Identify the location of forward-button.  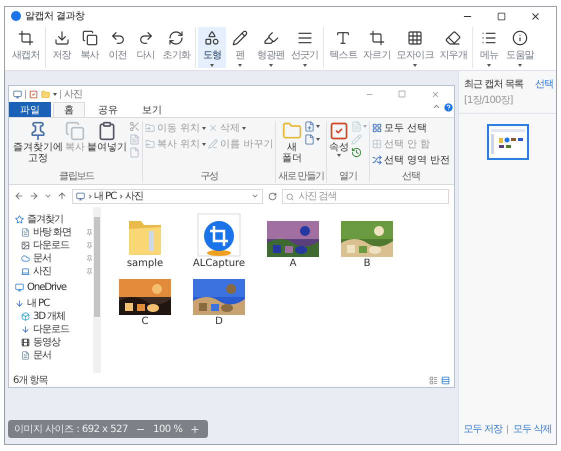
(34, 196).